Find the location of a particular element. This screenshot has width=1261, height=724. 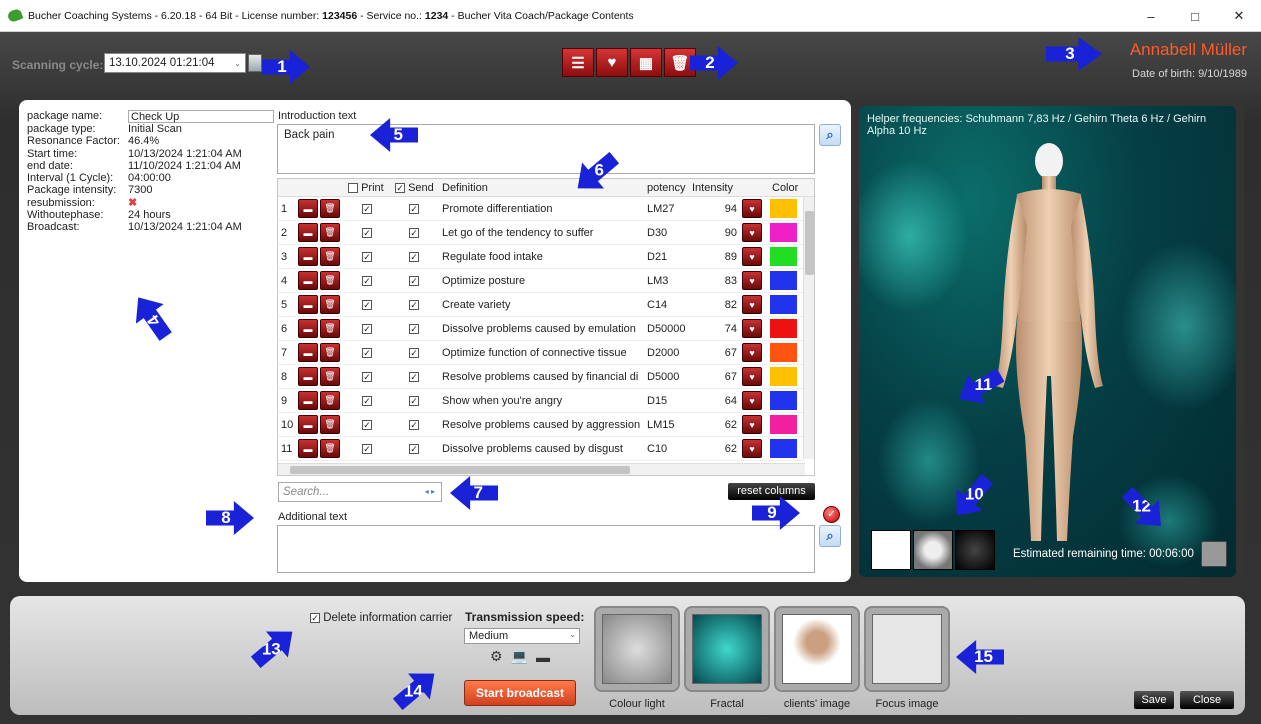

laptop-icon: 💻 is located at coordinates (519, 656).